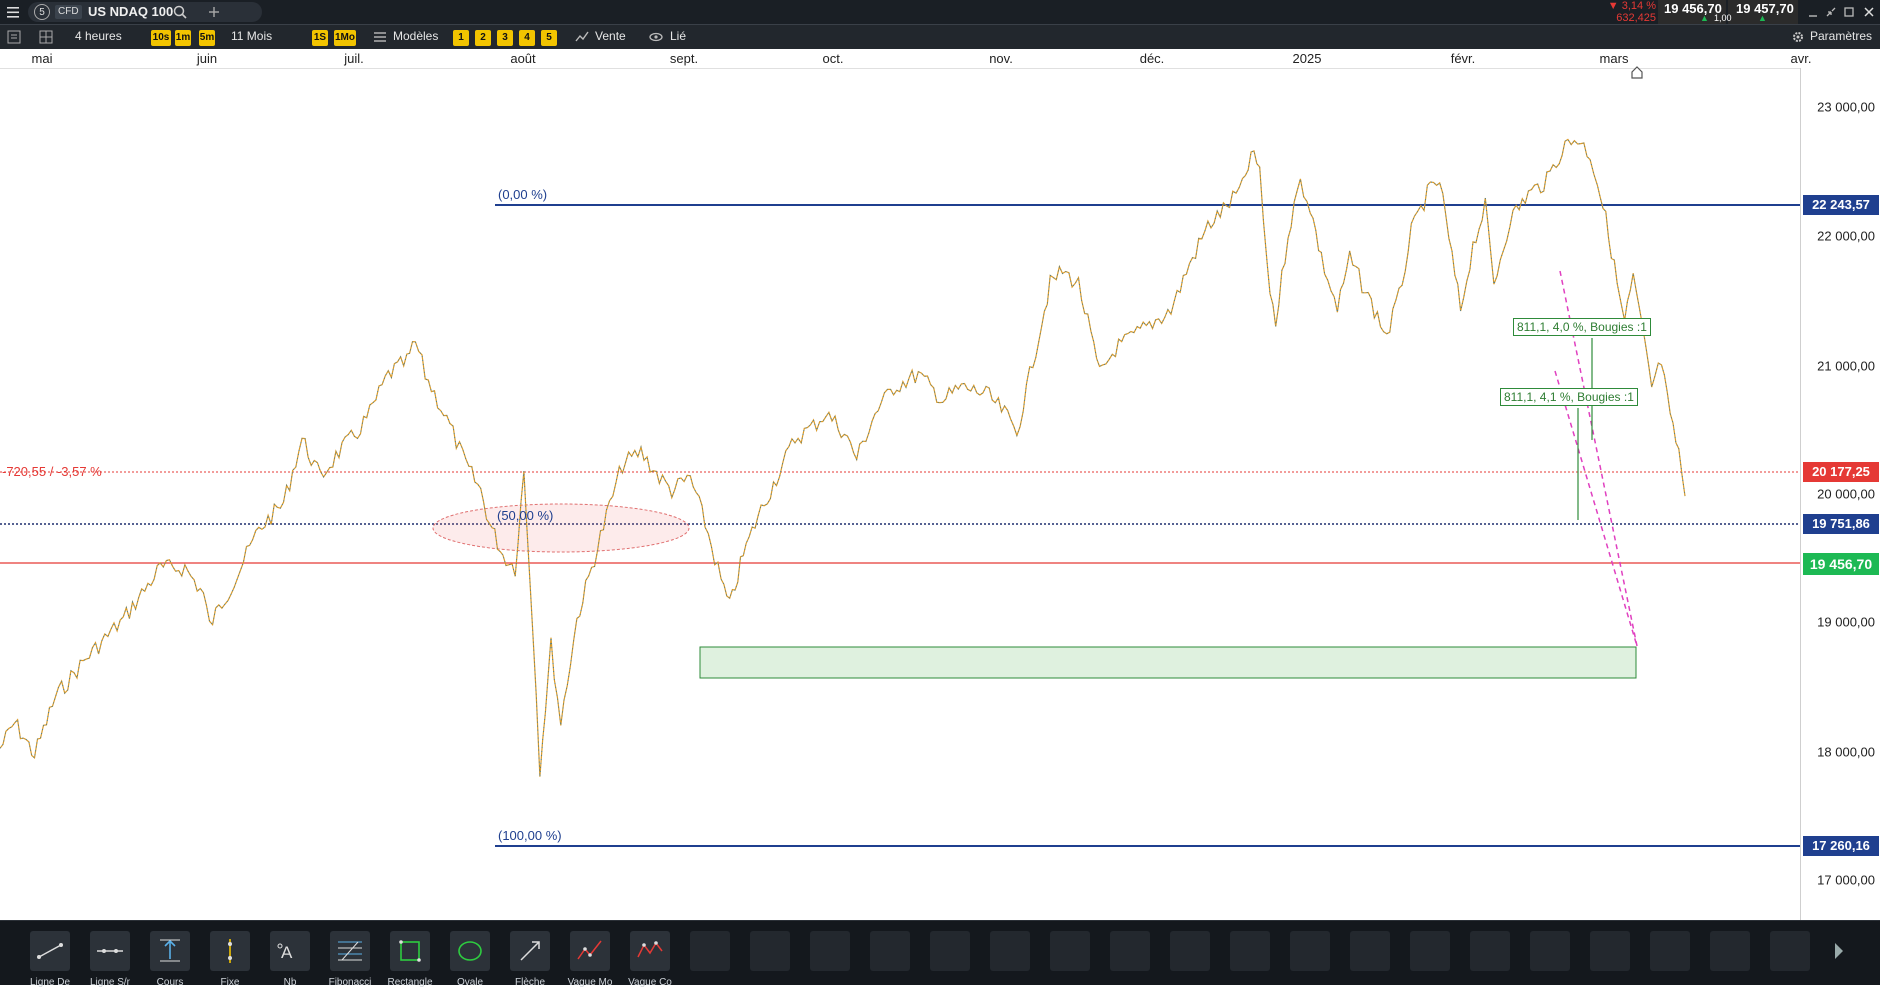 The image size is (1880, 988). Describe the element at coordinates (13, 12) in the screenshot. I see `hamburger-menu-icon` at that location.